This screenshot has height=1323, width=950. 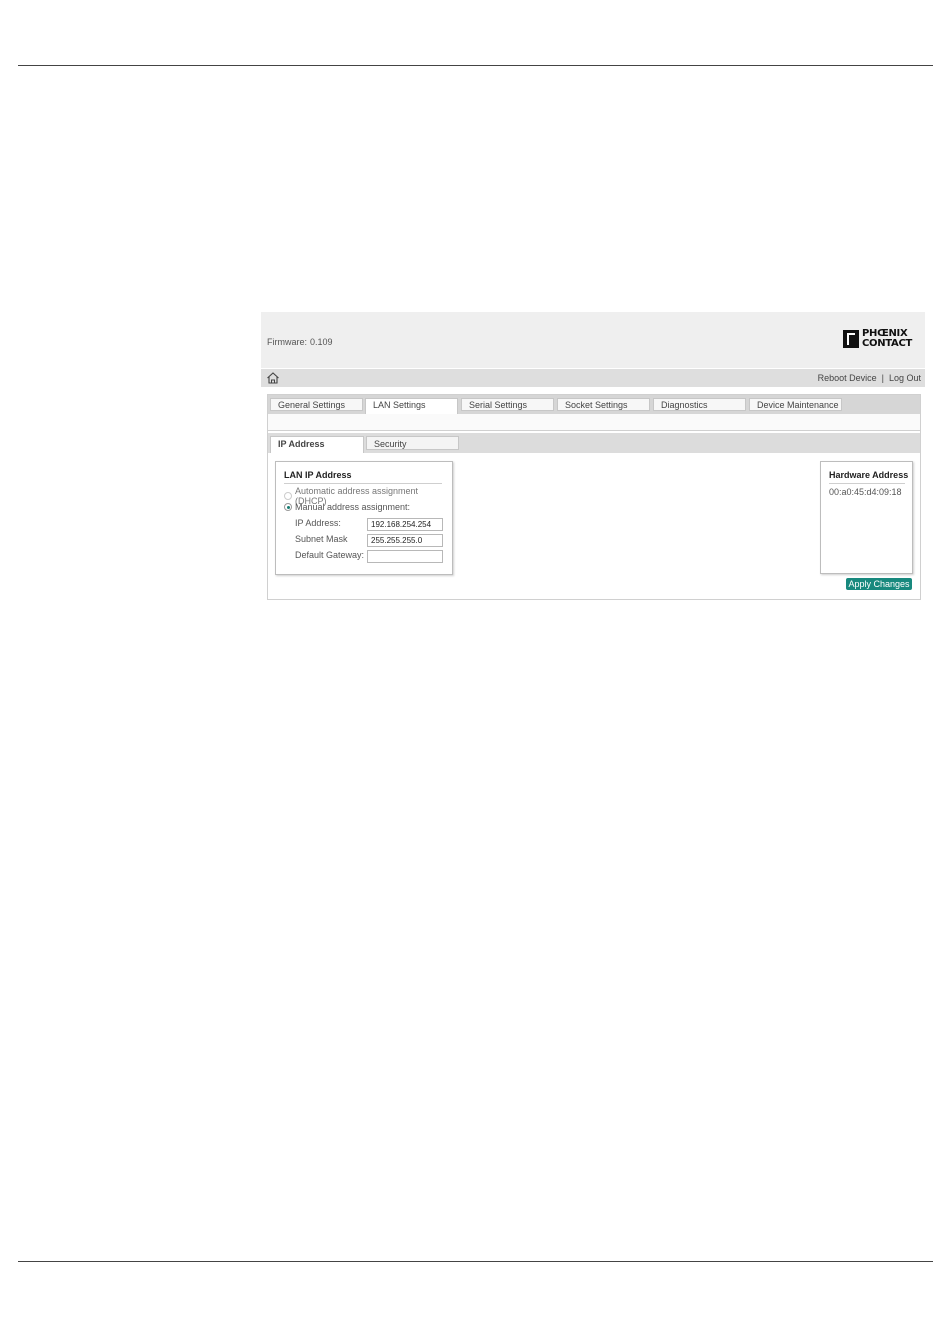 I want to click on top-links: Reboot Device | Log Out, so click(x=869, y=378).